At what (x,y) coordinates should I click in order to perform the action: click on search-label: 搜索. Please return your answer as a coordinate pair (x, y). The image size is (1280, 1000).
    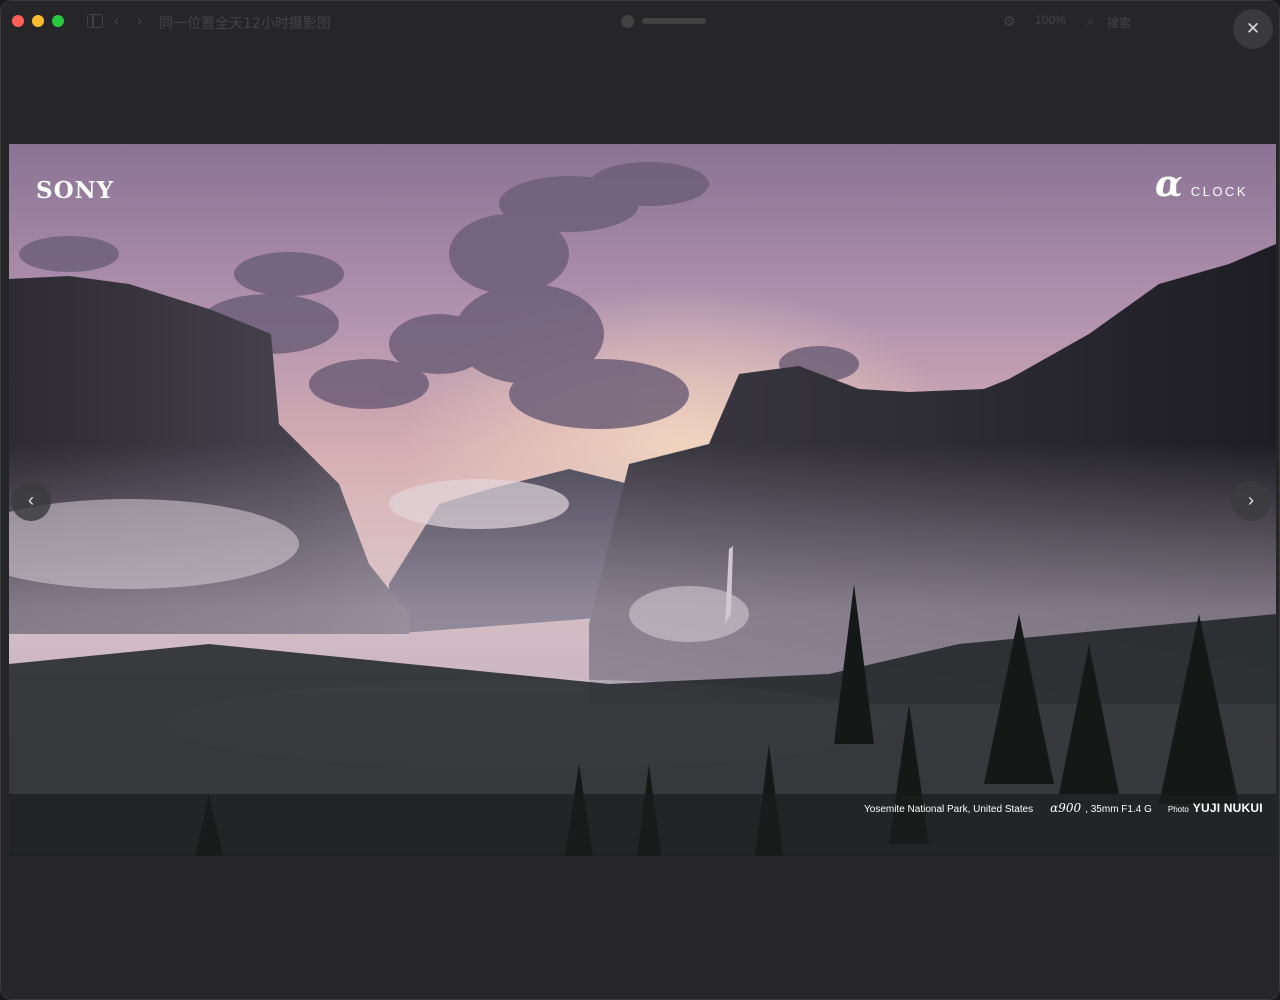
    Looking at the image, I should click on (1119, 22).